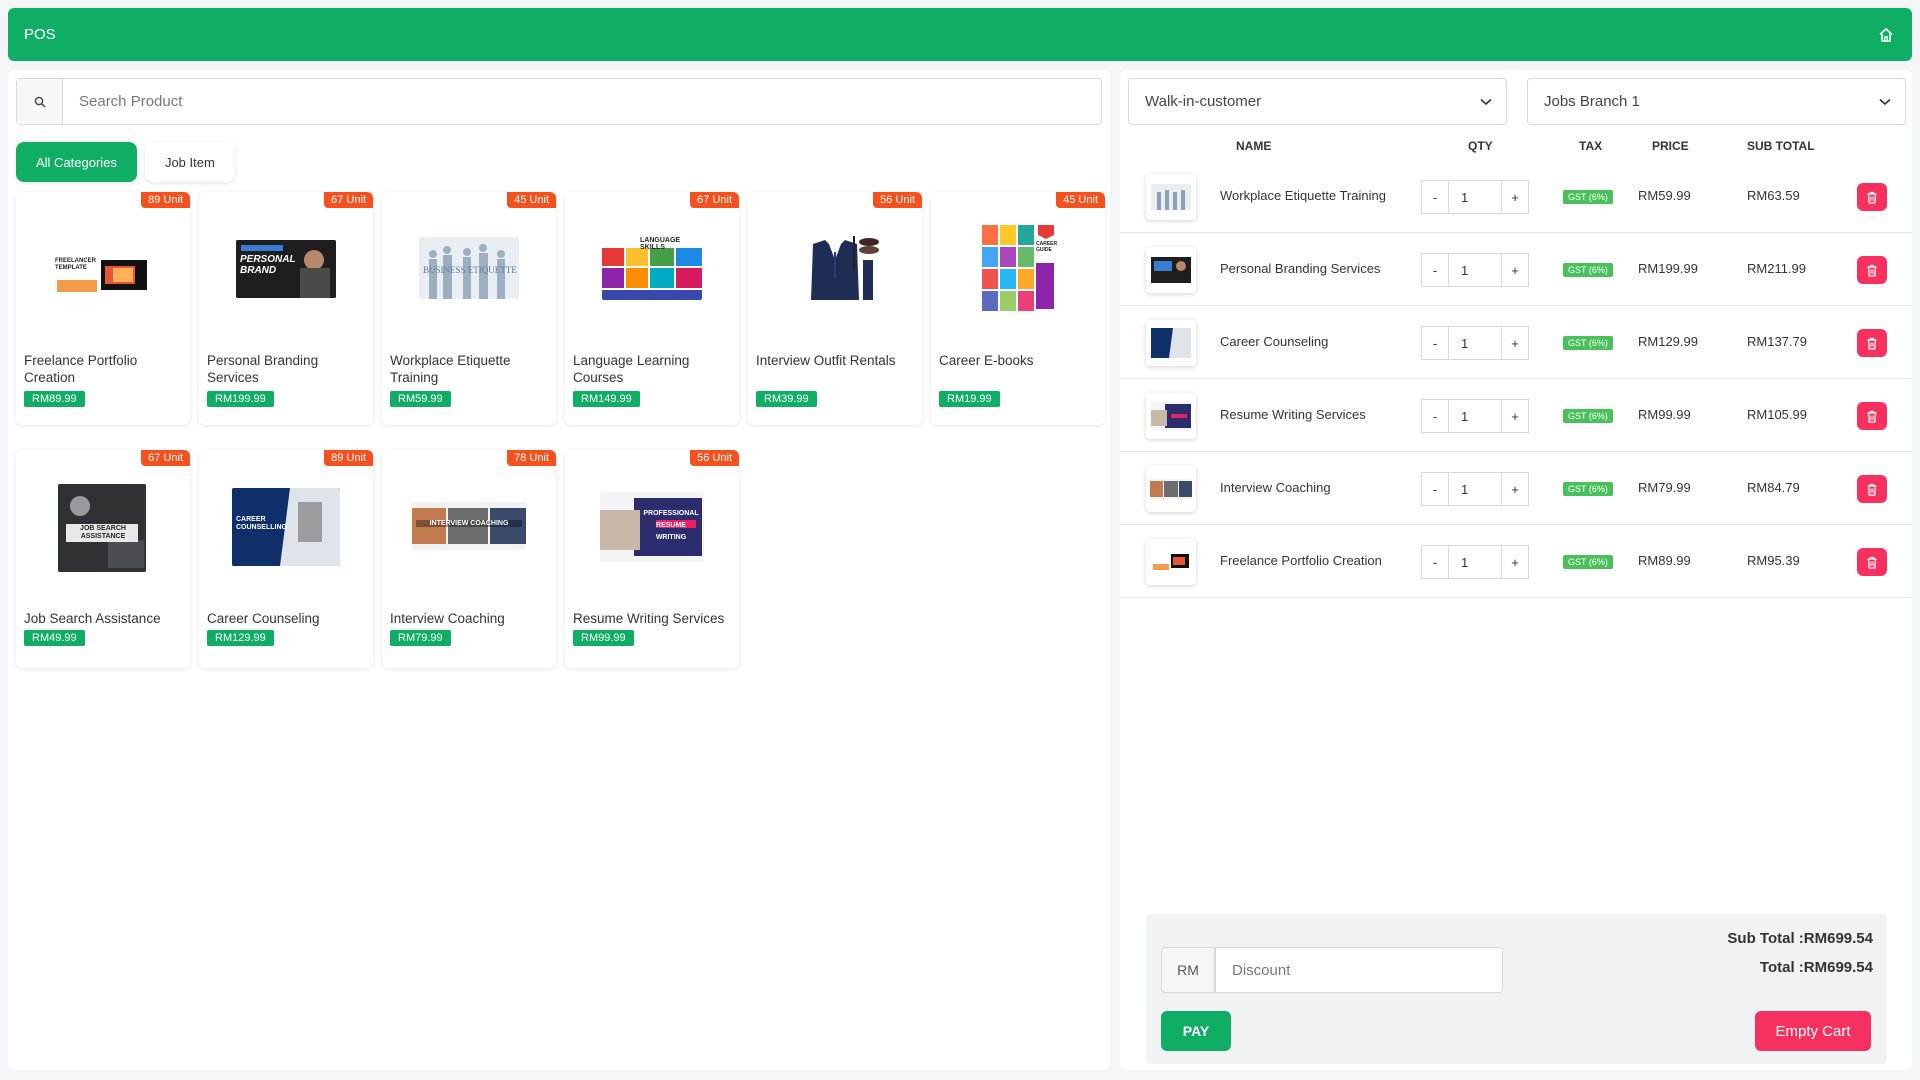 The height and width of the screenshot is (1080, 1920). Describe the element at coordinates (103, 532) in the screenshot. I see `thumbnail-text: JOB SEARCH ASSISTANCE` at that location.